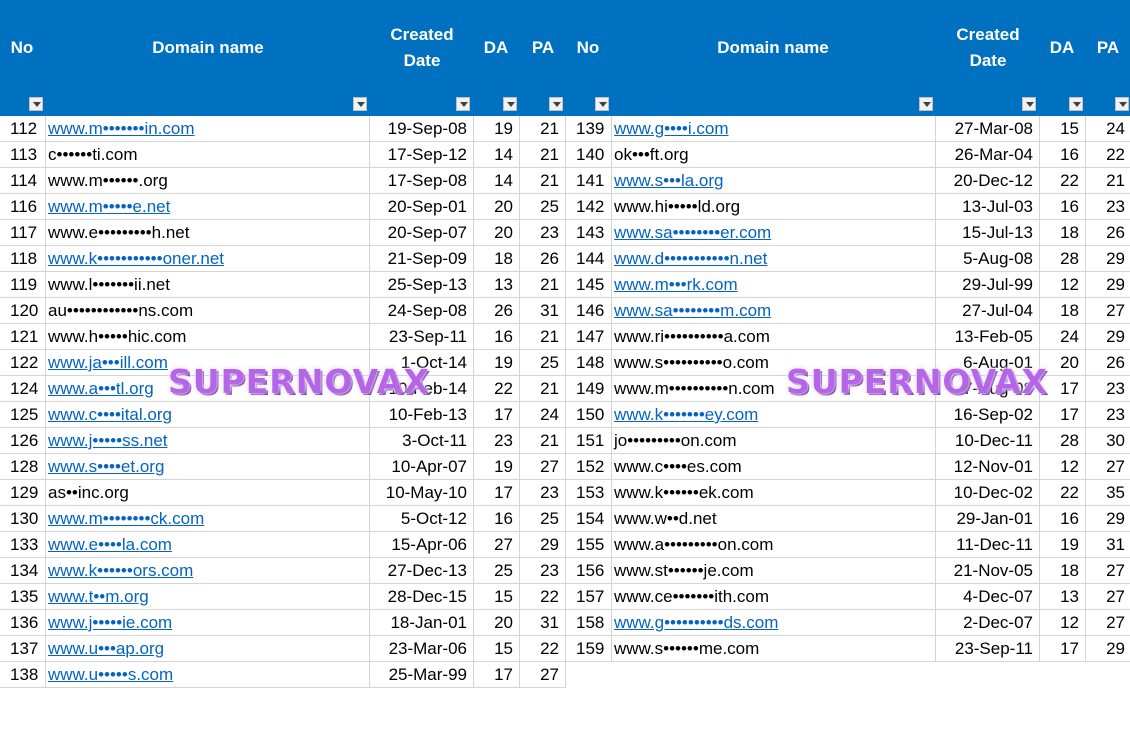  What do you see at coordinates (594, 362) in the screenshot?
I see `cell-no: 148` at bounding box center [594, 362].